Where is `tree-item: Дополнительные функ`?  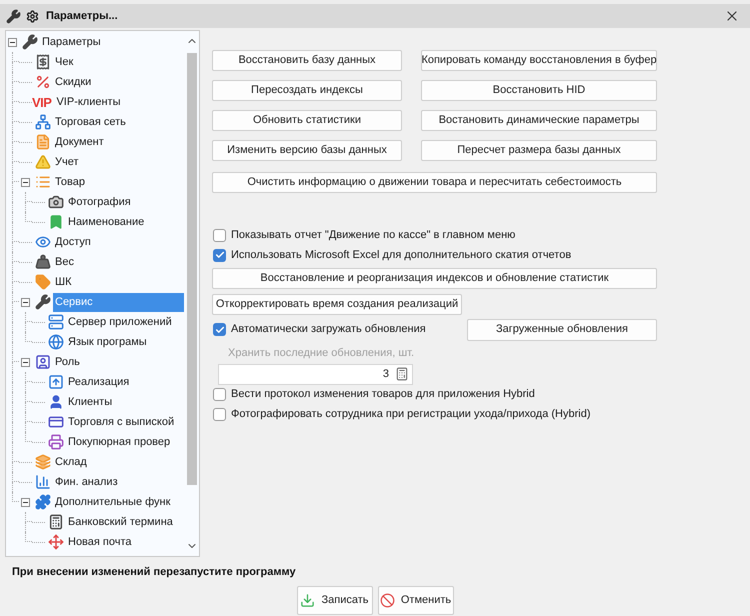
tree-item: Дополнительные функ is located at coordinates (112, 502).